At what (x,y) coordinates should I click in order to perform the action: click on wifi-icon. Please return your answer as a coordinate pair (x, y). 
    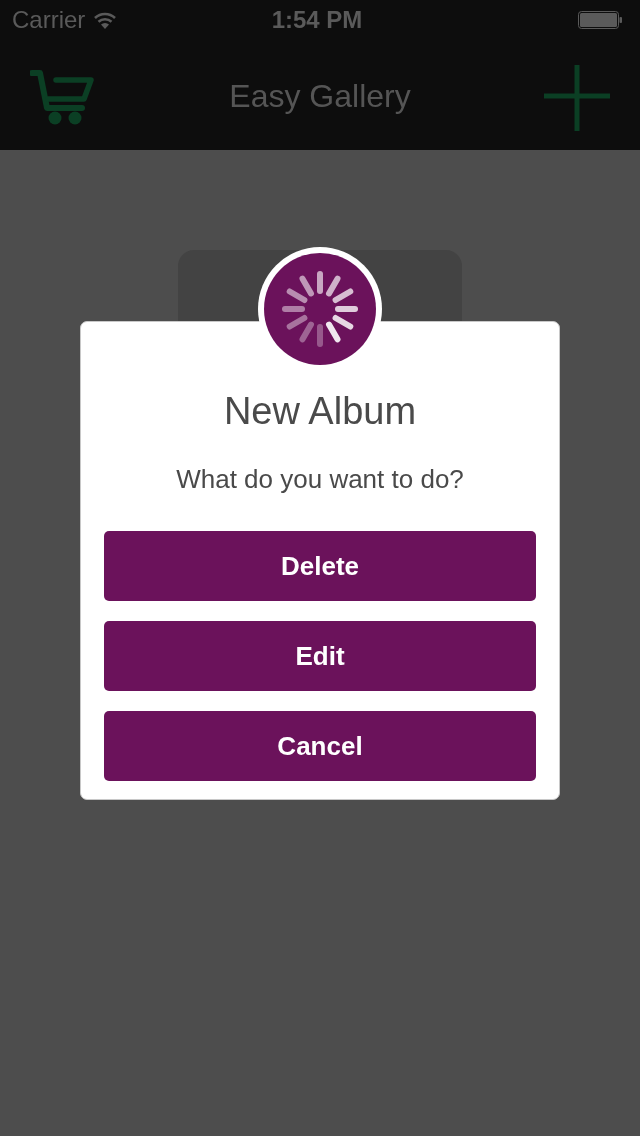
    Looking at the image, I should click on (105, 20).